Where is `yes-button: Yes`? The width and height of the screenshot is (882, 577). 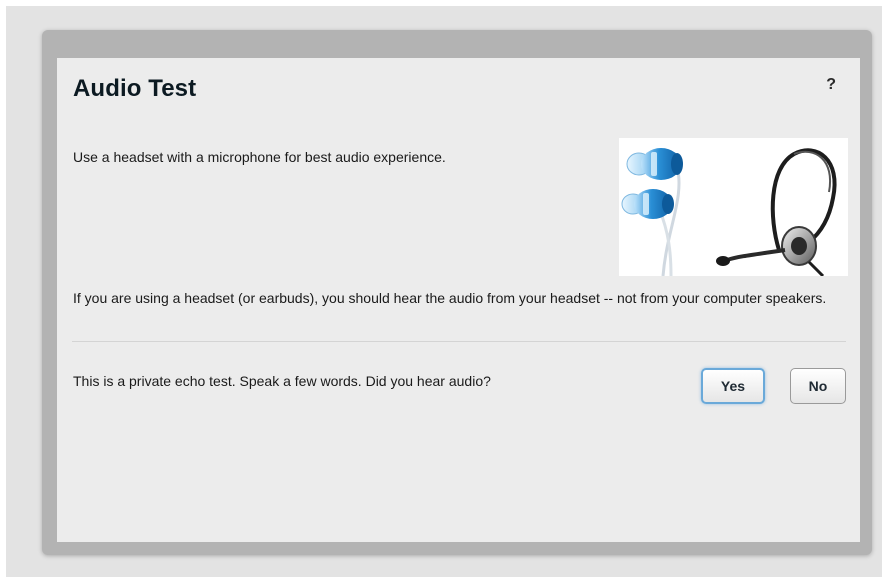 yes-button: Yes is located at coordinates (733, 386).